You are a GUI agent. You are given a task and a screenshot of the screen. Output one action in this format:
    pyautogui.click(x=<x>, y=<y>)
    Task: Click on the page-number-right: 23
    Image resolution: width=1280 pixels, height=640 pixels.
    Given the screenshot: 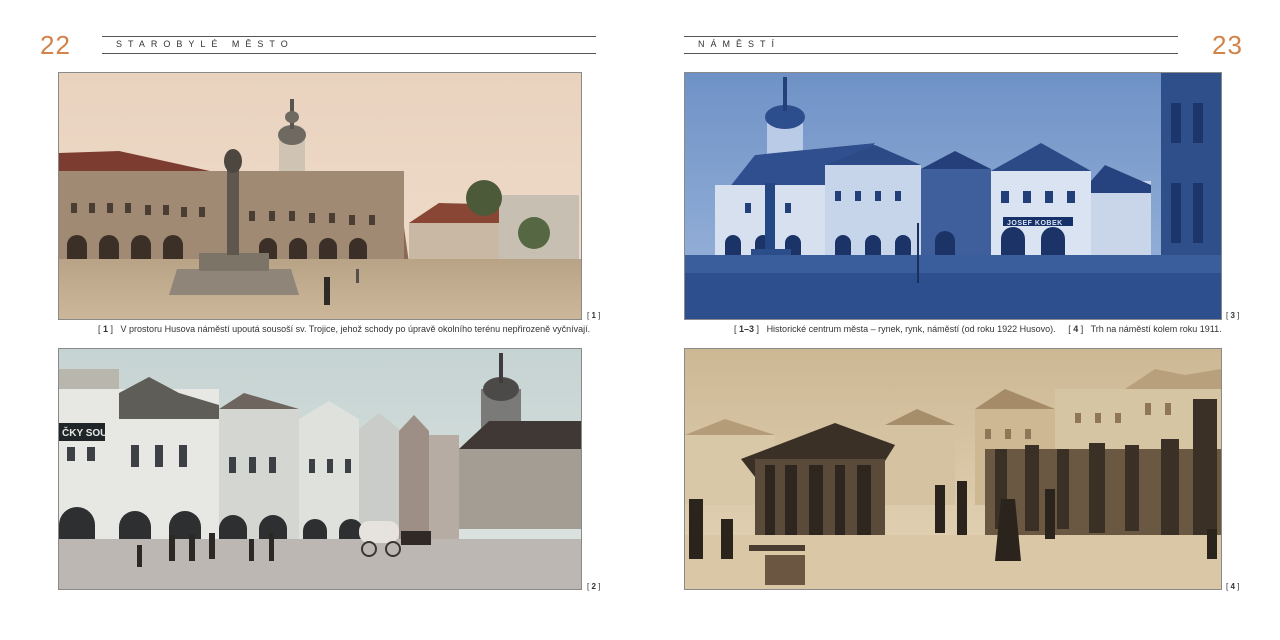 What is the action you would take?
    pyautogui.click(x=1227, y=45)
    